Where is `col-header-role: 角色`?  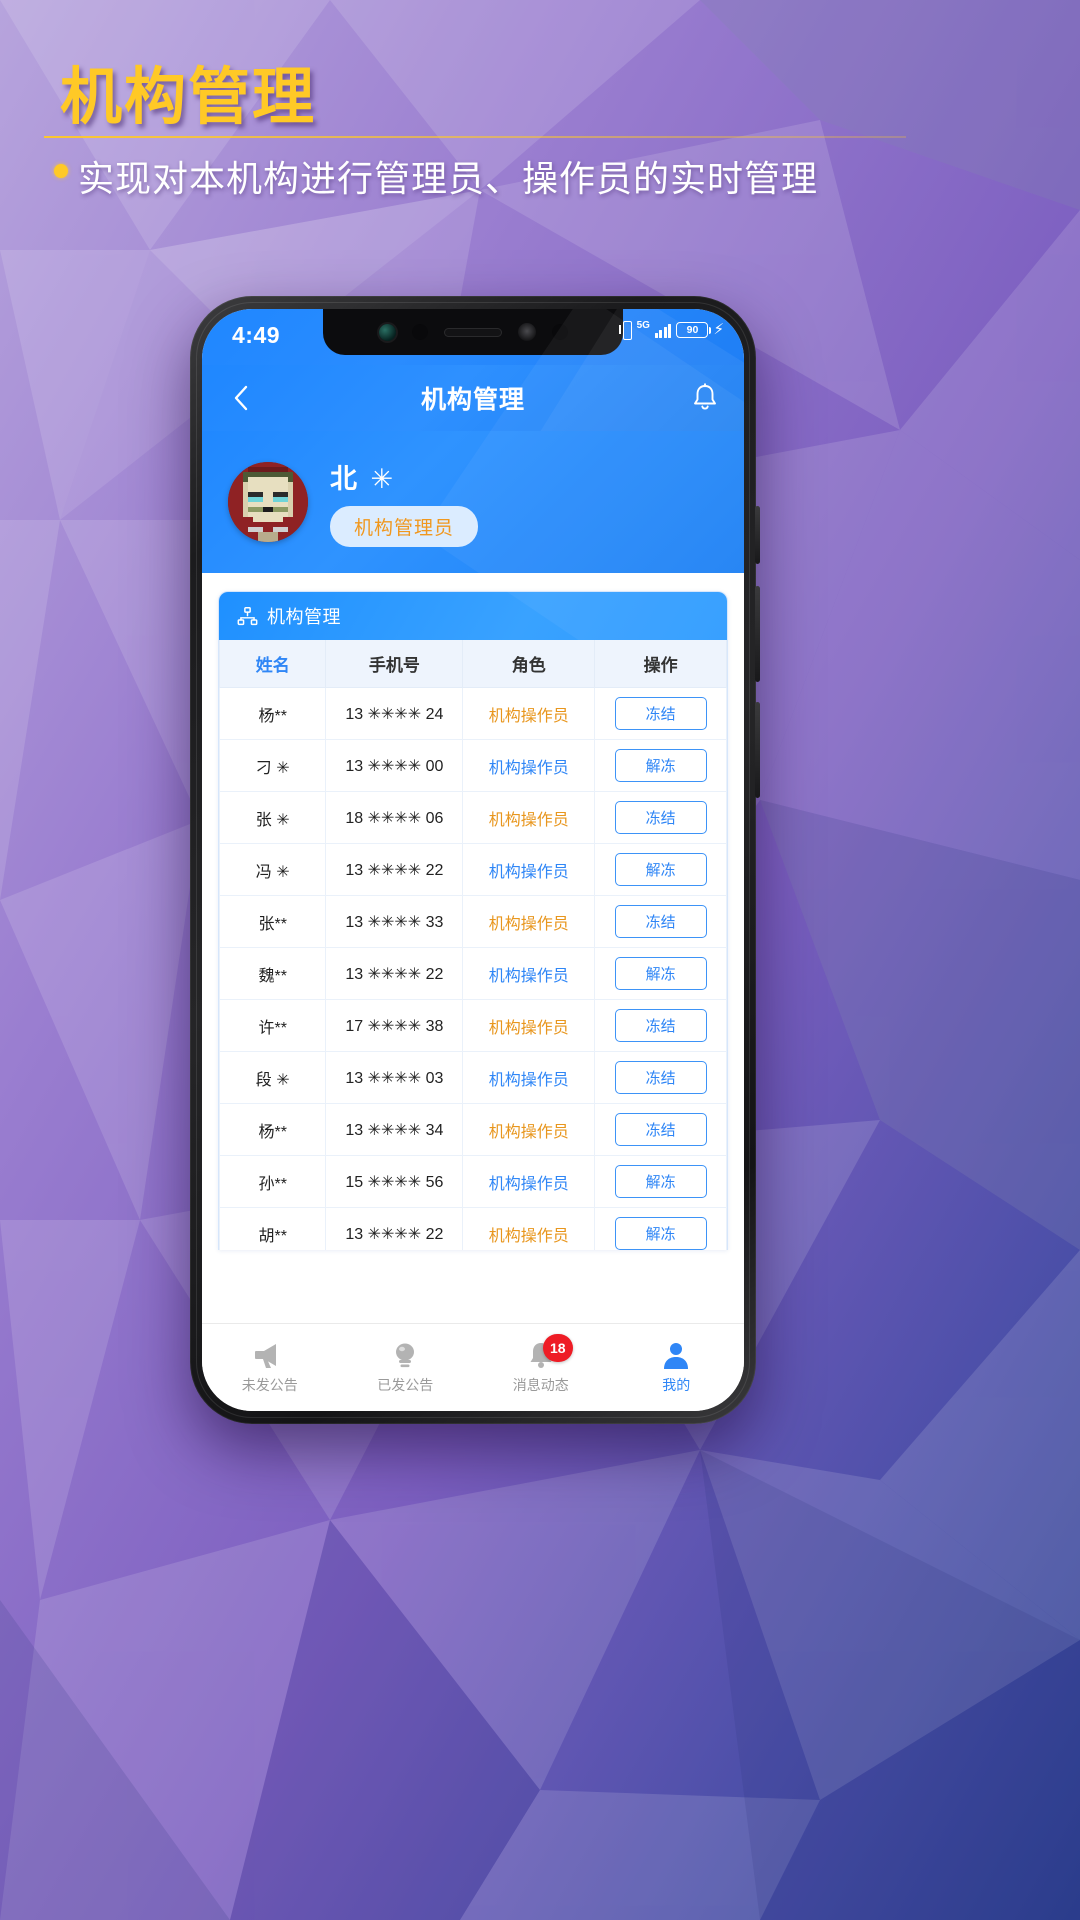 col-header-role: 角色 is located at coordinates (529, 664).